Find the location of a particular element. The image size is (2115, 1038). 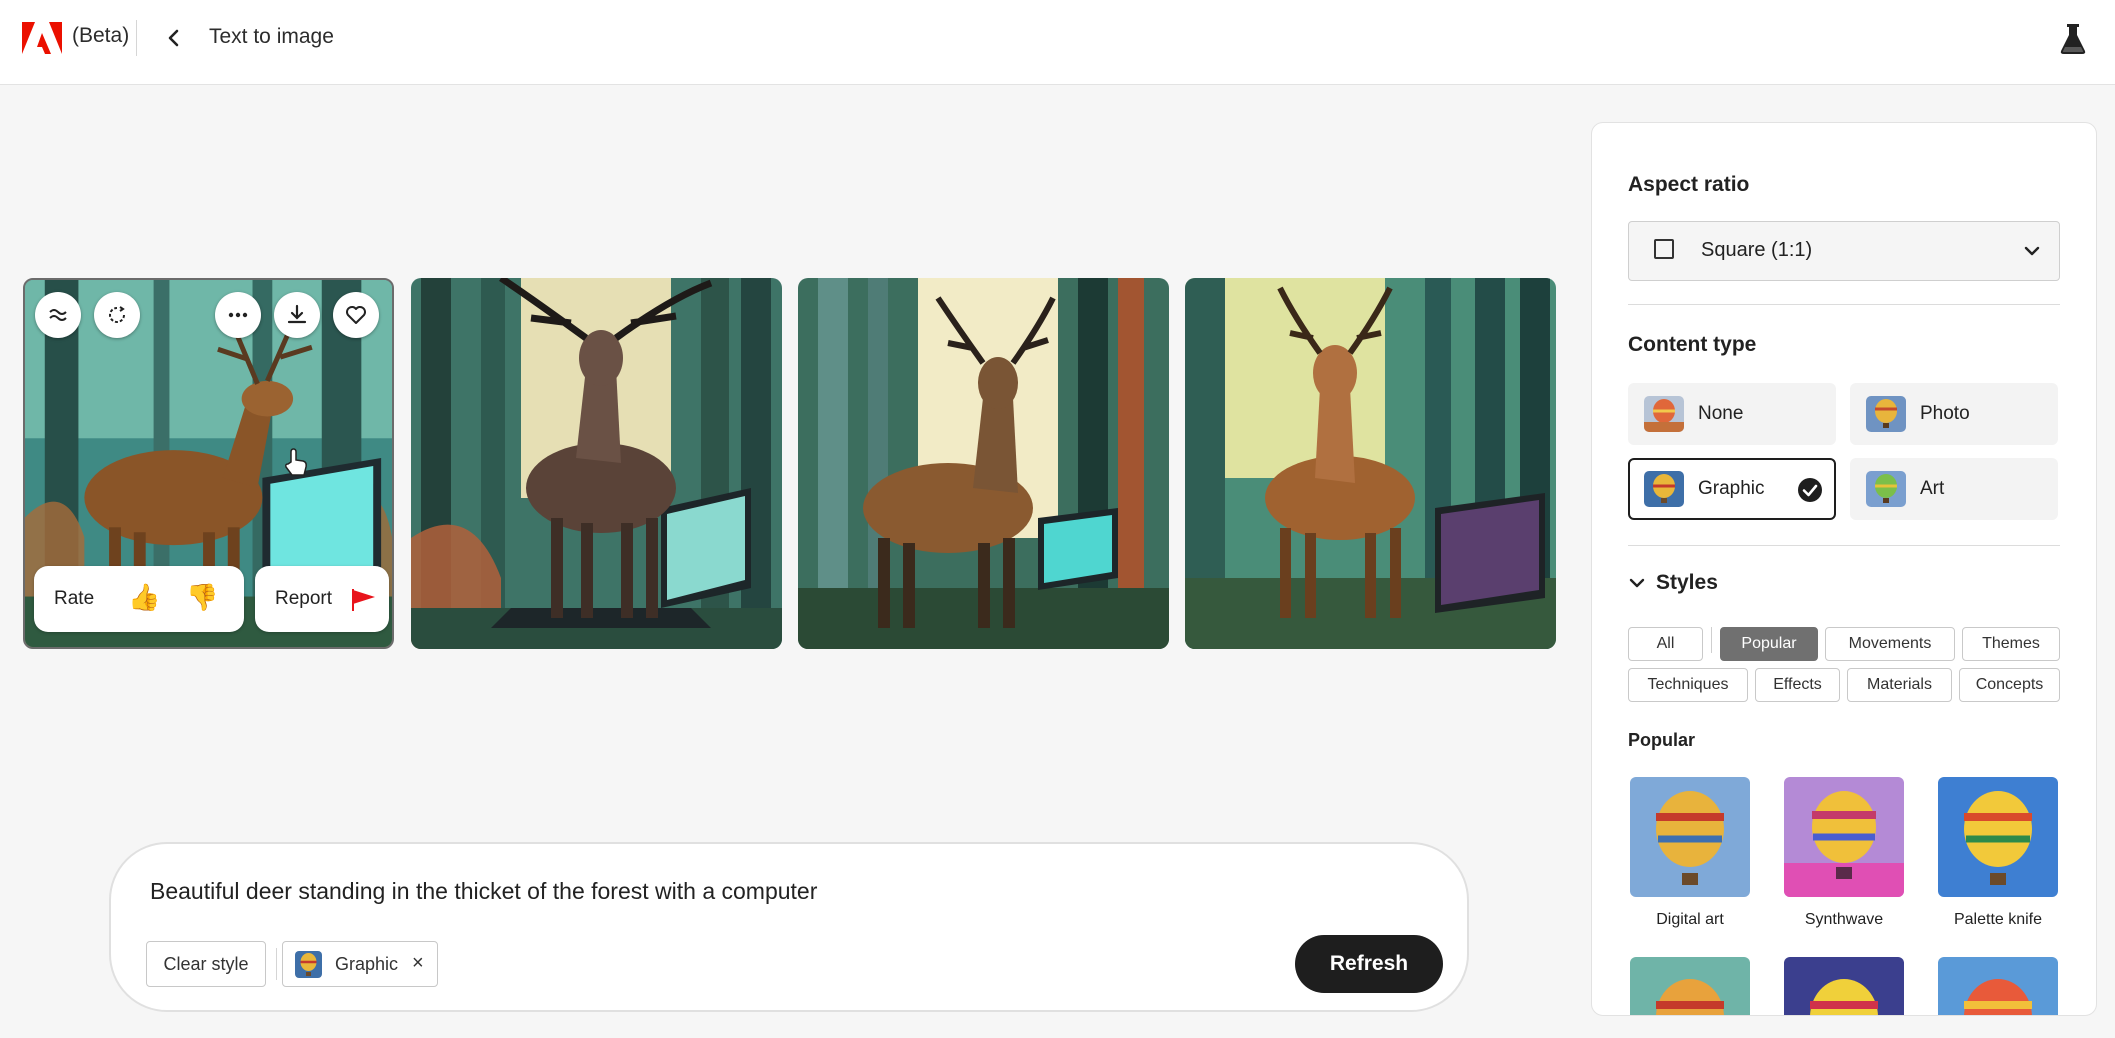

style-synthwave is located at coordinates (1844, 837).